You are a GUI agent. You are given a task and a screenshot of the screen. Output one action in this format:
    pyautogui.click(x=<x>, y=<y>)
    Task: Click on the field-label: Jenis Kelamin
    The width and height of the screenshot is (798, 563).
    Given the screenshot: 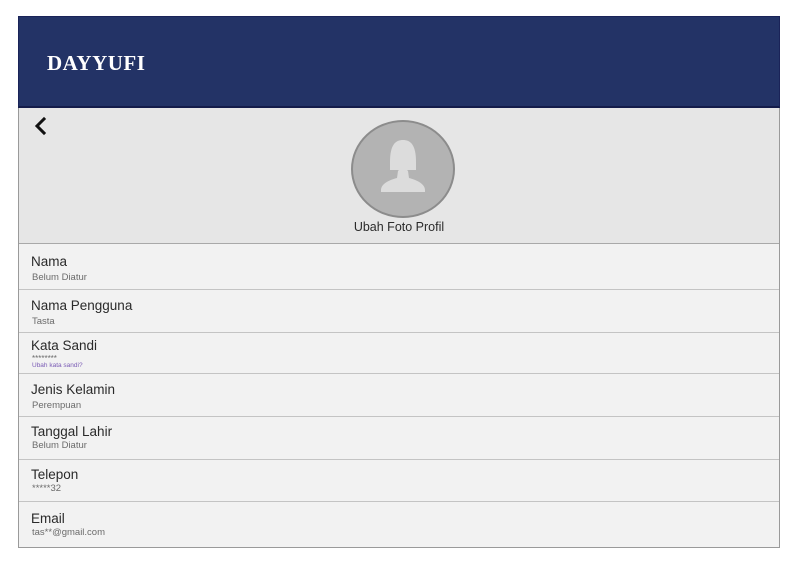 What is the action you would take?
    pyautogui.click(x=73, y=389)
    